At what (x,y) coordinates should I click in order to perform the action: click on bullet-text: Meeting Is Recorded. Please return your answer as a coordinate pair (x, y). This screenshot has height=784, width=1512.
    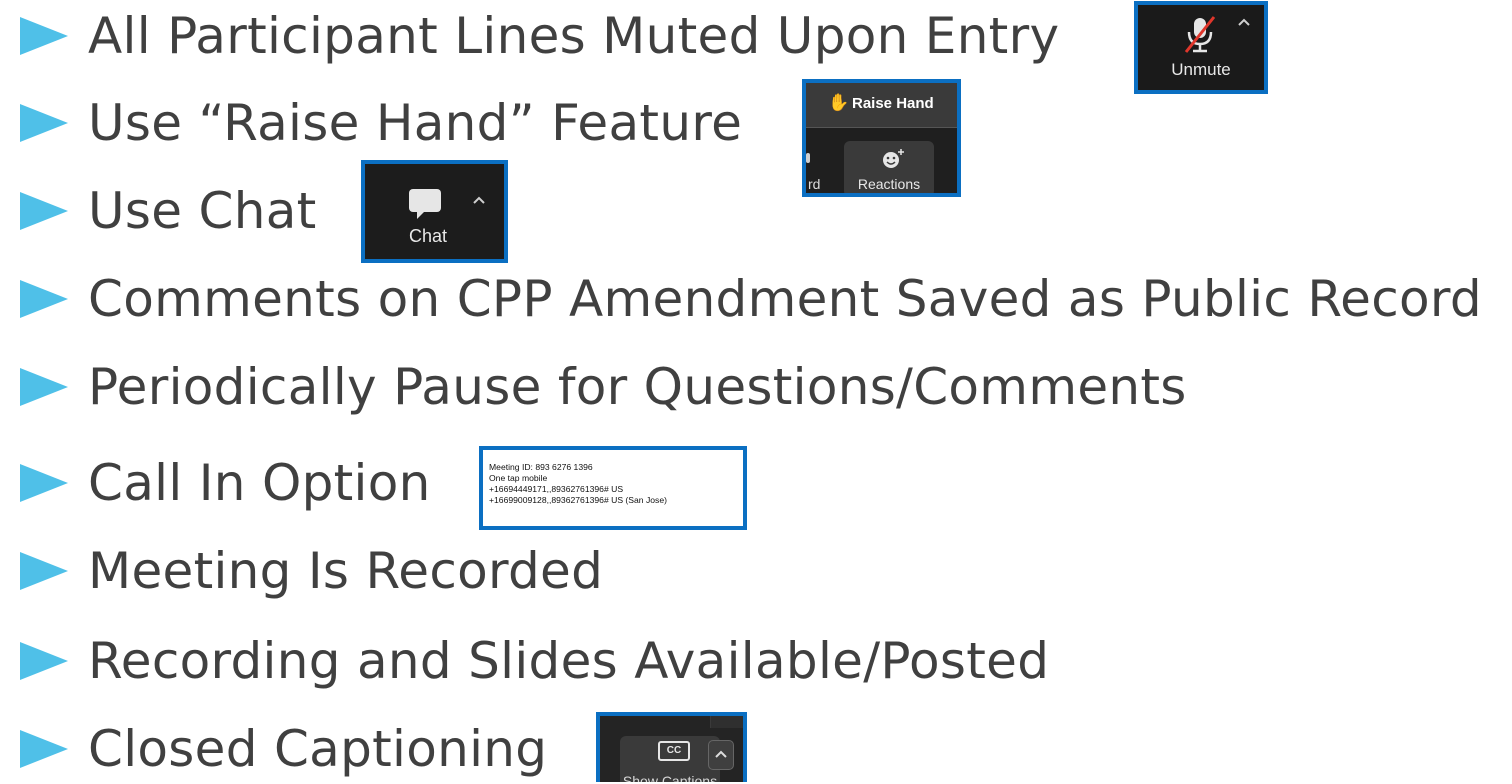
    Looking at the image, I should click on (346, 571).